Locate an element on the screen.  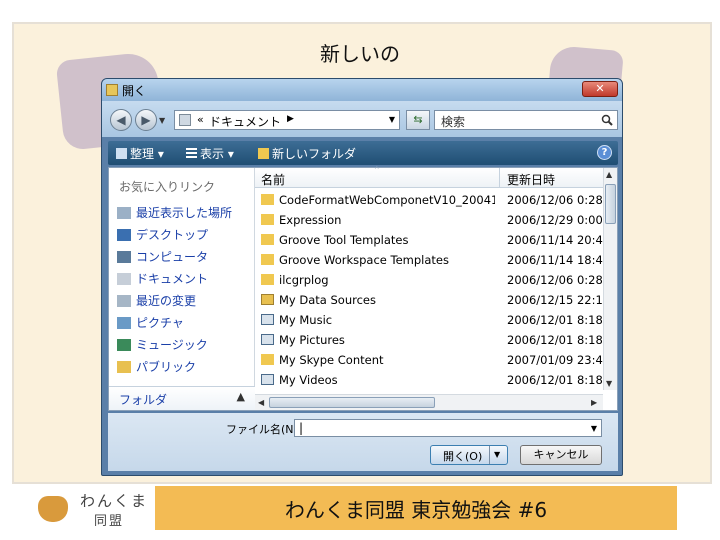
folders-toggle: フォルダ ▲ is located at coordinates (182, 398).